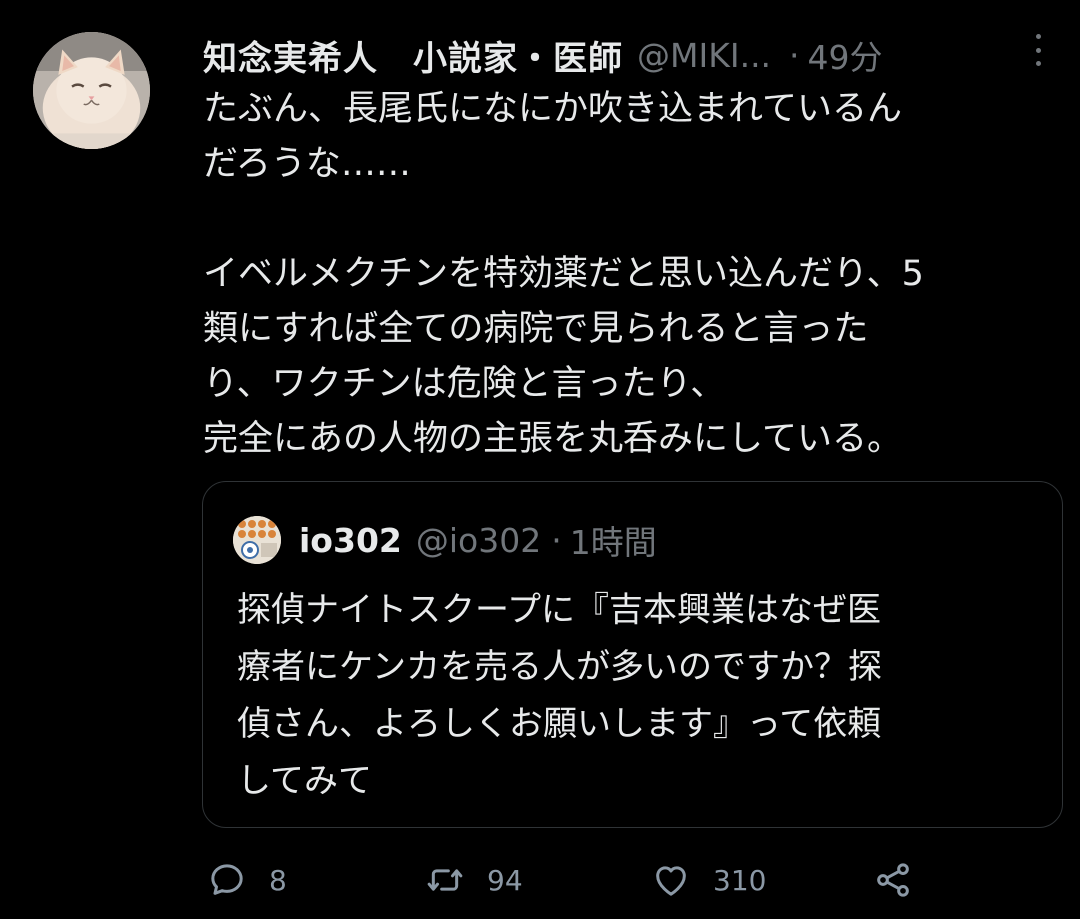 Image resolution: width=1080 pixels, height=919 pixels. I want to click on quoted-timestamp: 1時間, so click(613, 540).